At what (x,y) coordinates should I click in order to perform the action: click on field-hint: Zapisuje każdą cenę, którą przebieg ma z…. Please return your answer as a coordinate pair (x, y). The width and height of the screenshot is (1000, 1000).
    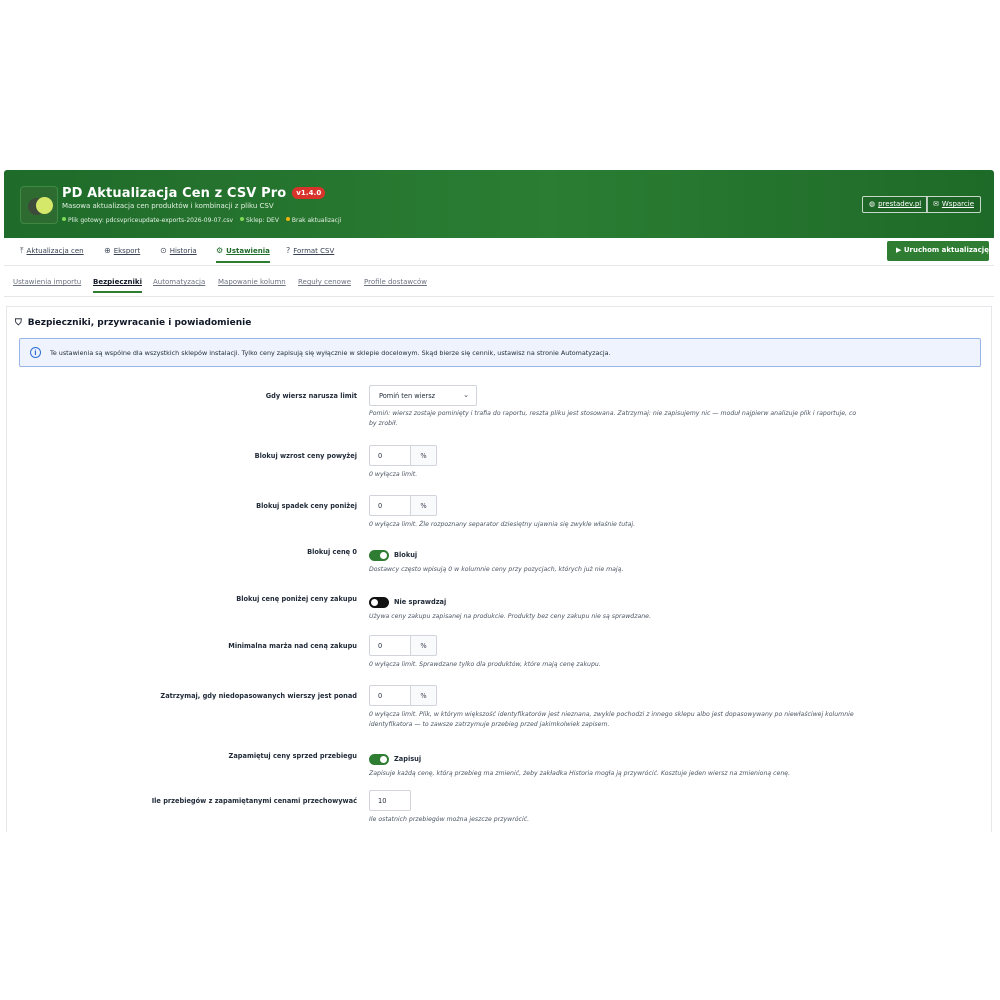
    Looking at the image, I should click on (580, 773).